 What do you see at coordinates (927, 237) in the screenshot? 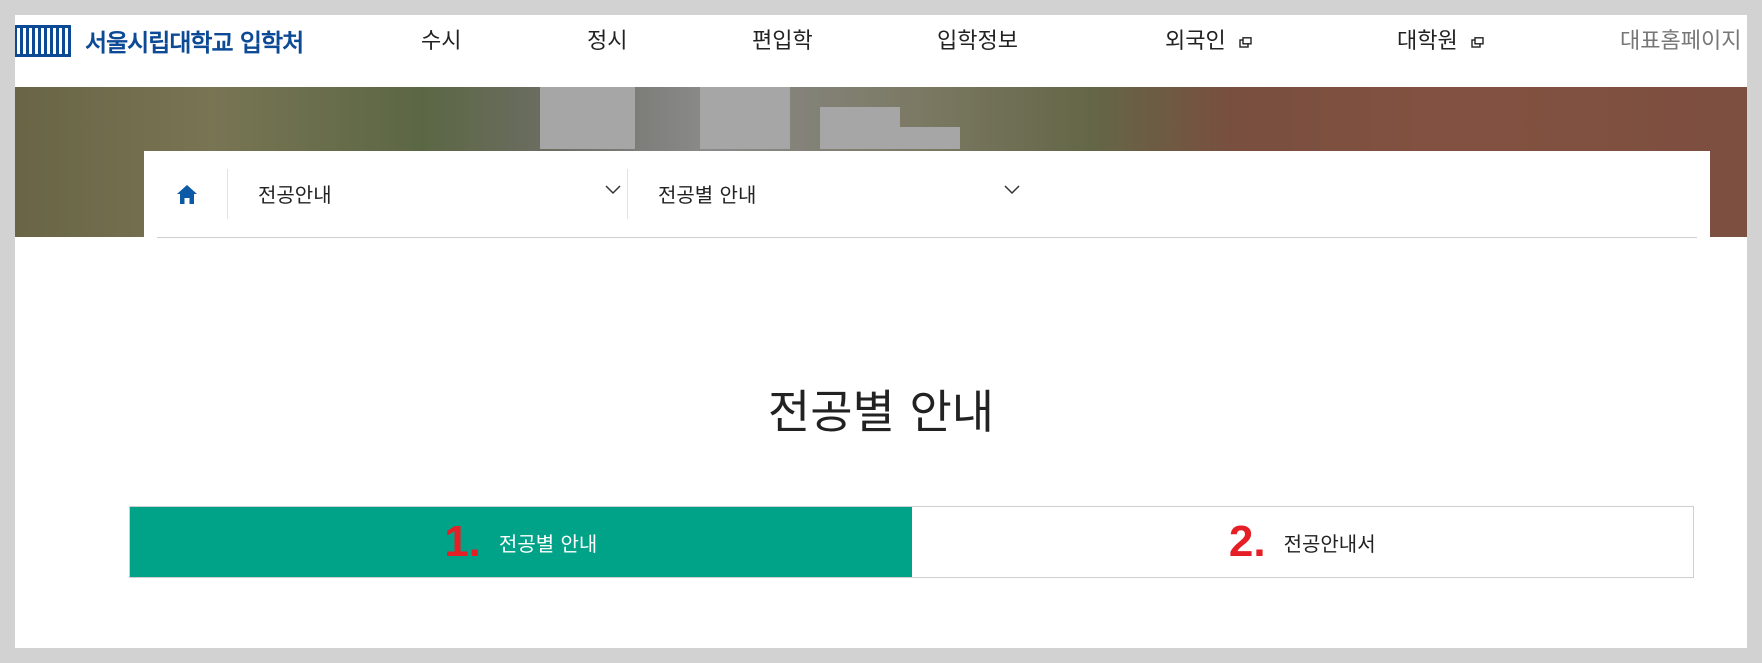
I see `breadcrumb-underline` at bounding box center [927, 237].